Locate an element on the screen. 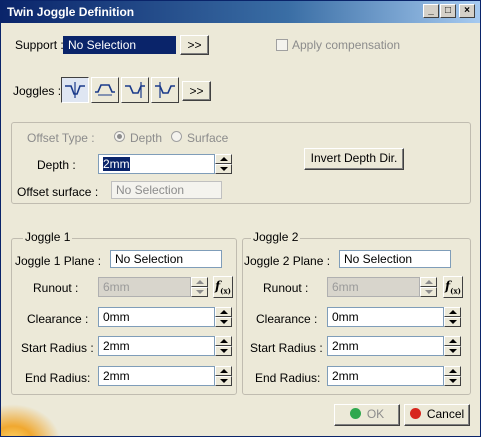 The image size is (481, 437). joggle2-clearance-down-arrow is located at coordinates (452, 322).